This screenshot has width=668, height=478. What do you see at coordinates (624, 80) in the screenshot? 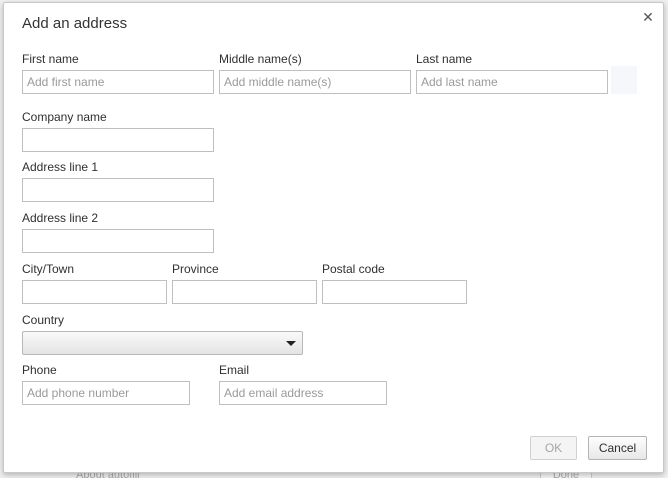
I see `autofill-hint-area` at bounding box center [624, 80].